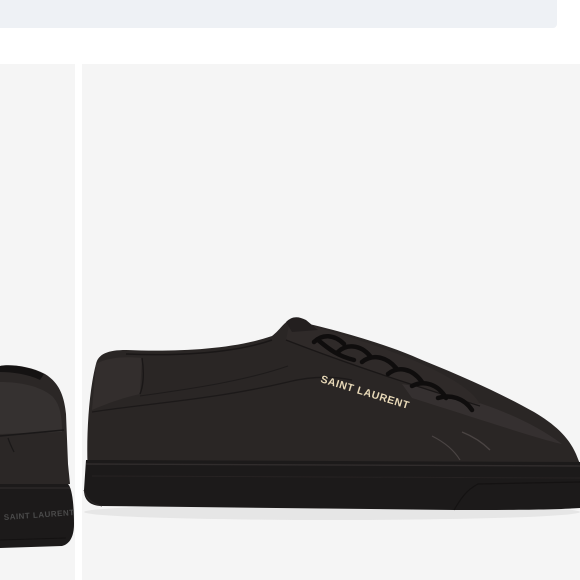 The height and width of the screenshot is (580, 580). I want to click on search-bar, so click(278, 14).